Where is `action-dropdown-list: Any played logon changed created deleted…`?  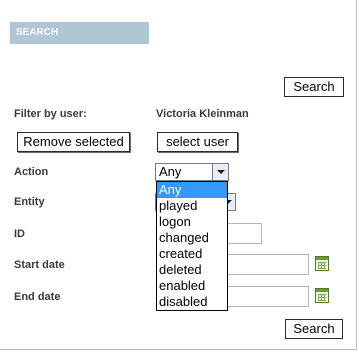 action-dropdown-list: Any played logon changed created deleted… is located at coordinates (192, 246).